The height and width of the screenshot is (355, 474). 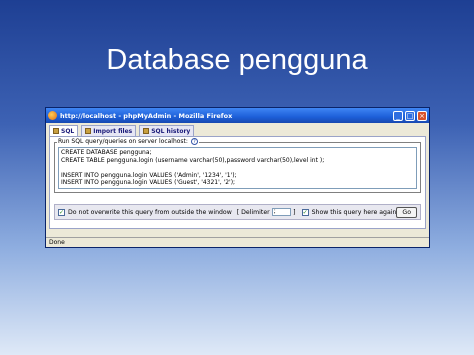 What do you see at coordinates (61, 212) in the screenshot?
I see `overwrite-checkbox: ✓` at bounding box center [61, 212].